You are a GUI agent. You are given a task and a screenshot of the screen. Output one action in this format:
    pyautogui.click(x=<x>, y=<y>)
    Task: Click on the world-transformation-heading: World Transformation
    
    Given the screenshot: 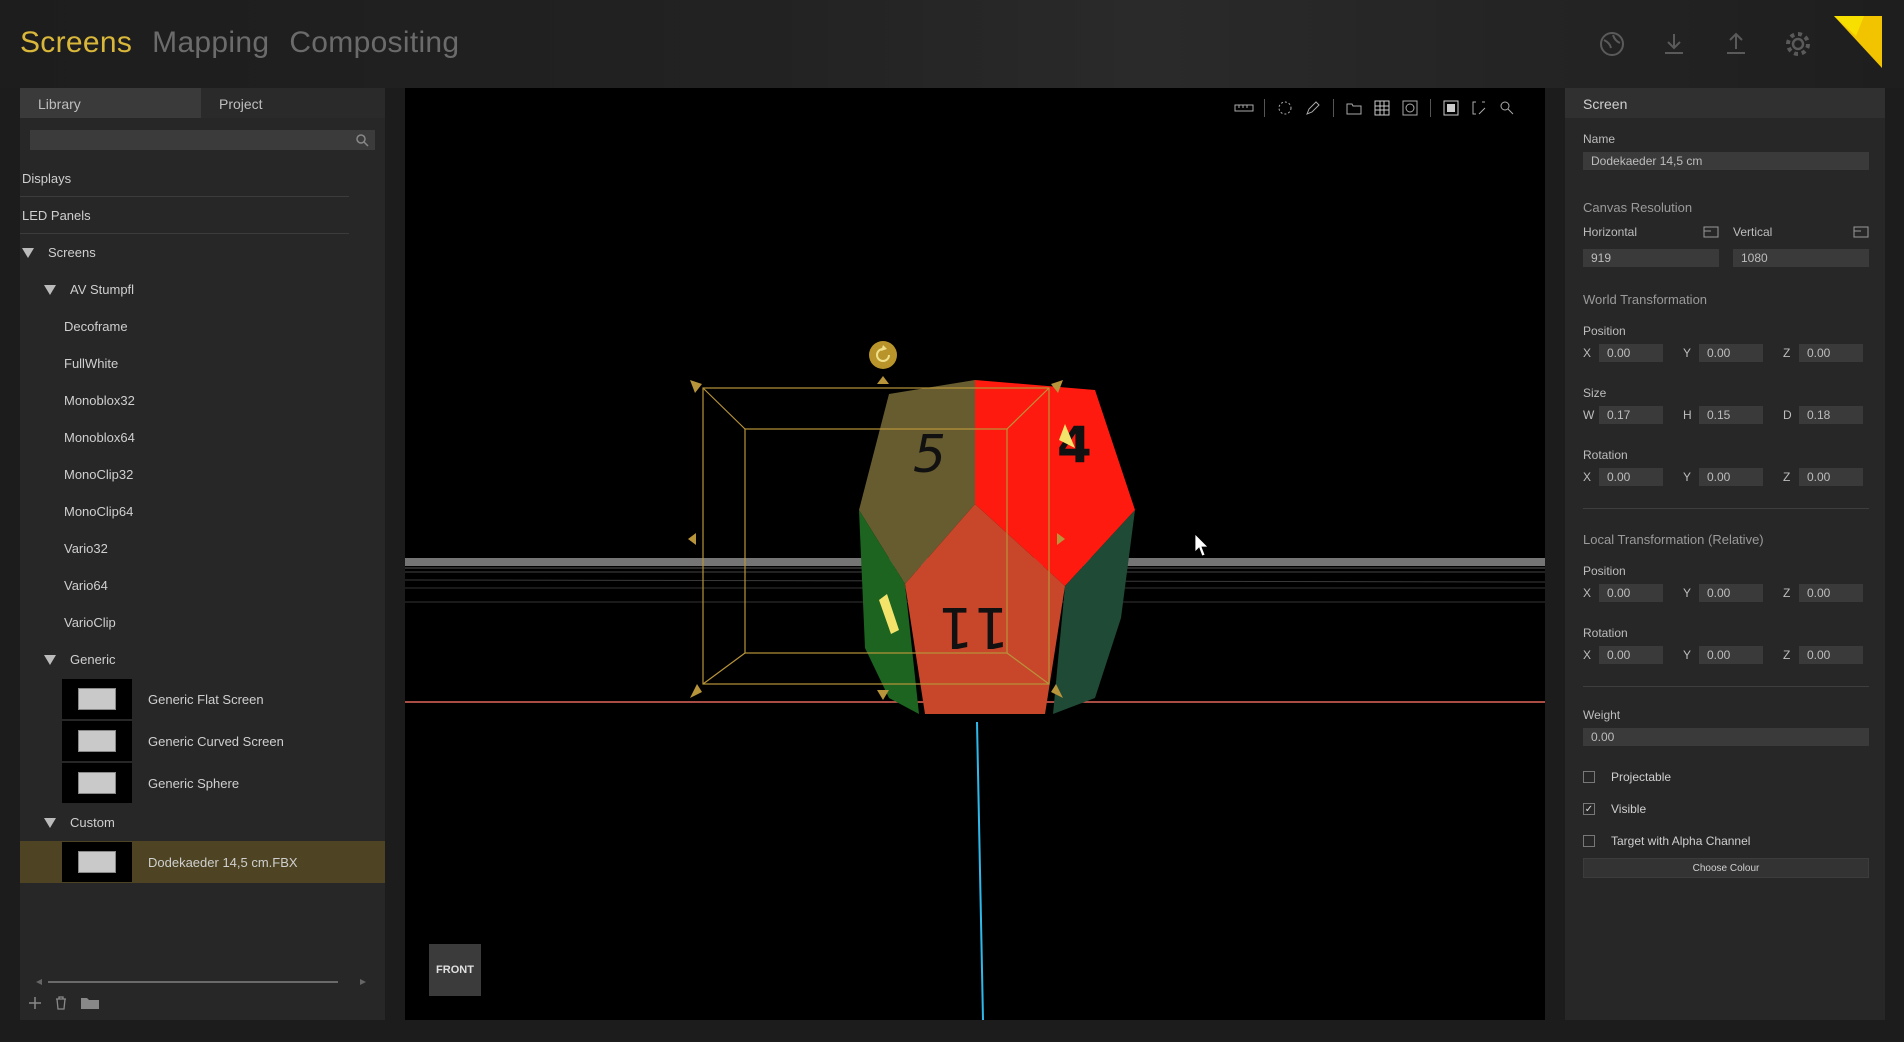 What is the action you would take?
    pyautogui.click(x=1645, y=299)
    